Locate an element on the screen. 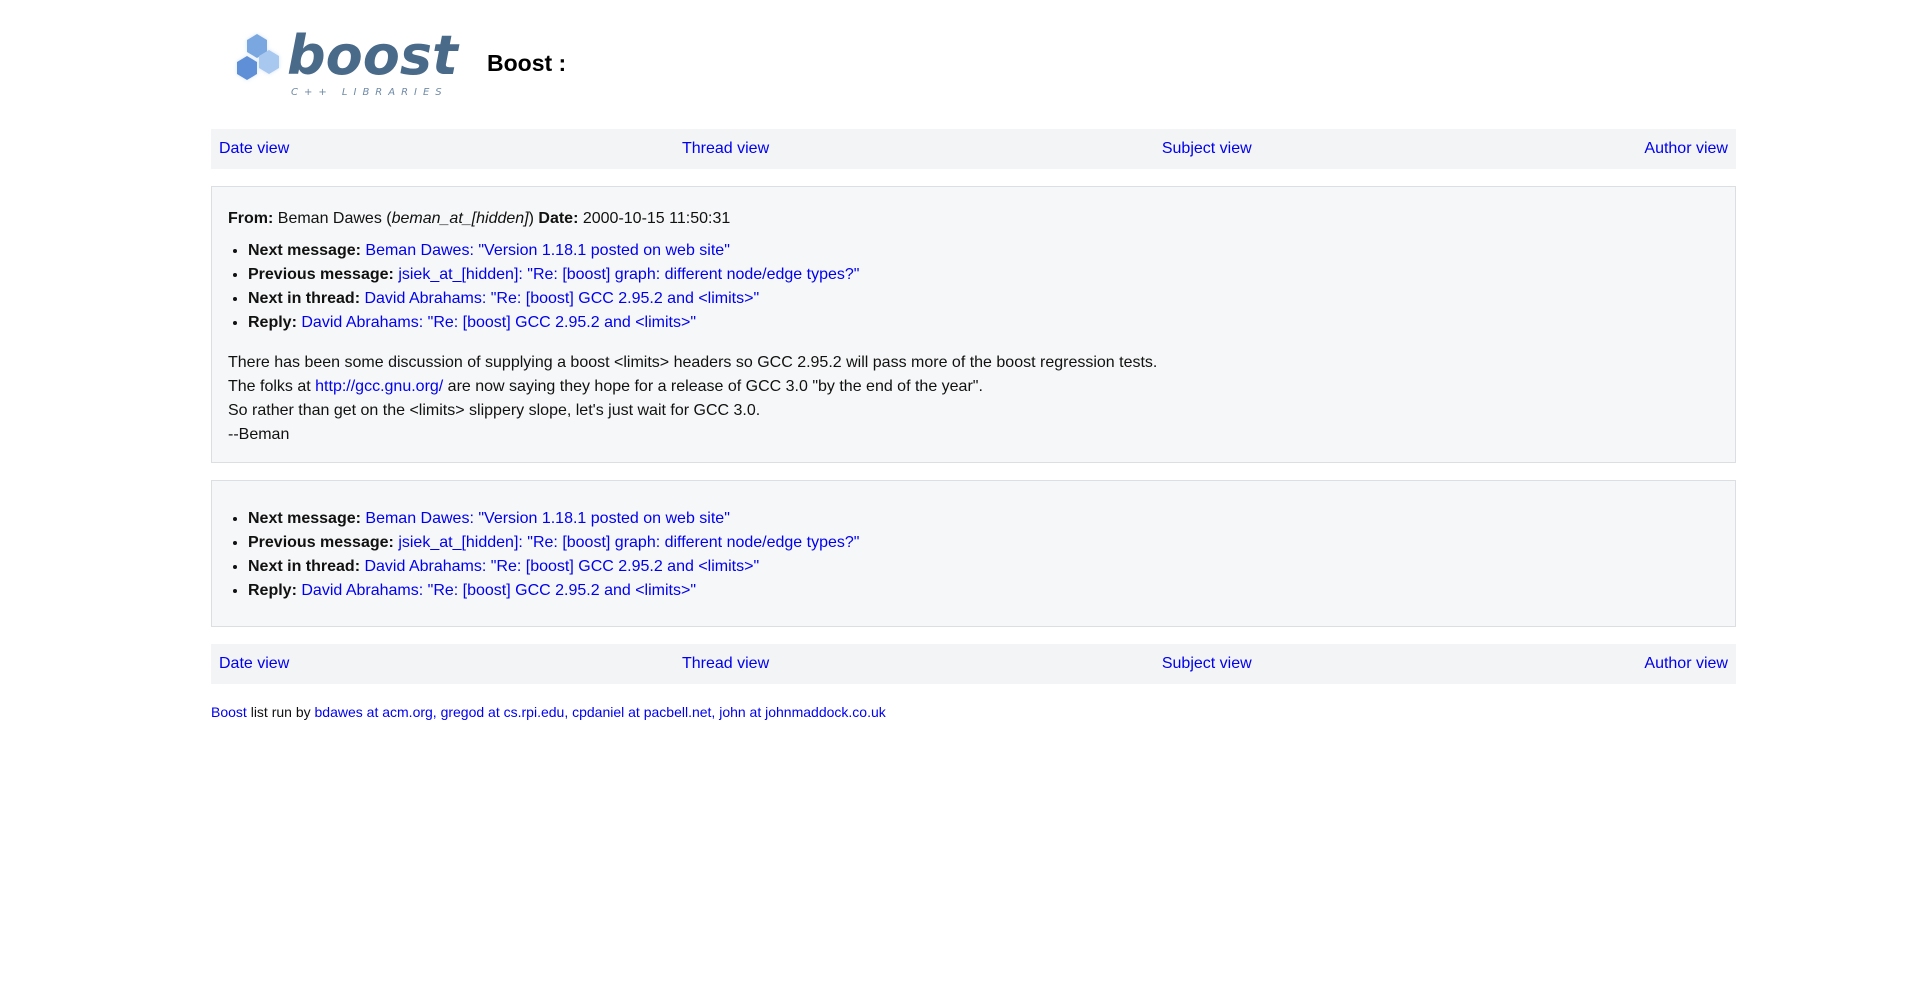 This screenshot has width=1920, height=995. close-paren: ) is located at coordinates (533, 218).